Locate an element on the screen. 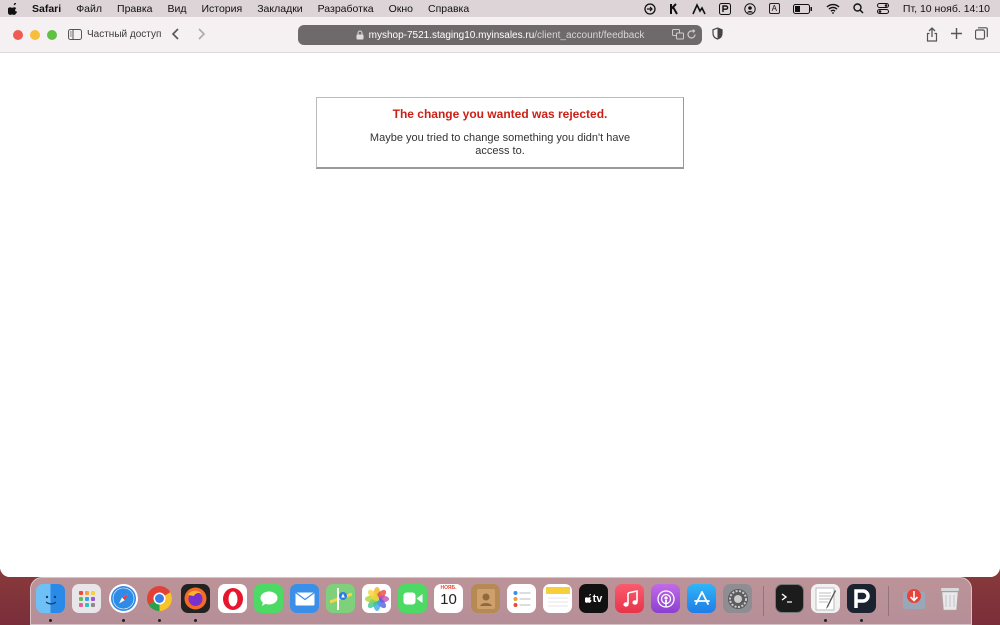  private-browsing-label: Частный доступ is located at coordinates (124, 34).